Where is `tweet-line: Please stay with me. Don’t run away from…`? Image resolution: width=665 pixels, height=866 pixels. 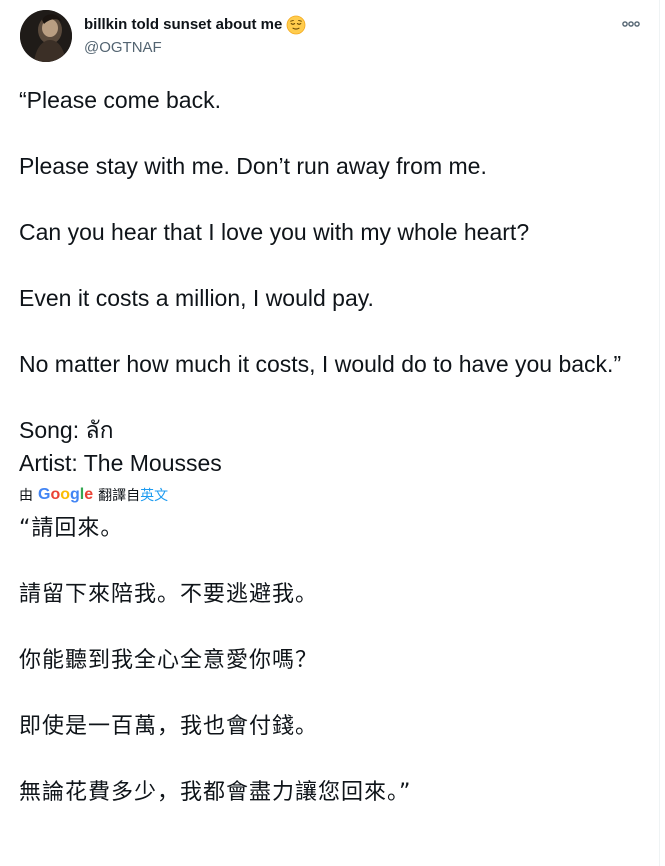
tweet-line: Please stay with me. Don’t run away from… is located at coordinates (253, 166).